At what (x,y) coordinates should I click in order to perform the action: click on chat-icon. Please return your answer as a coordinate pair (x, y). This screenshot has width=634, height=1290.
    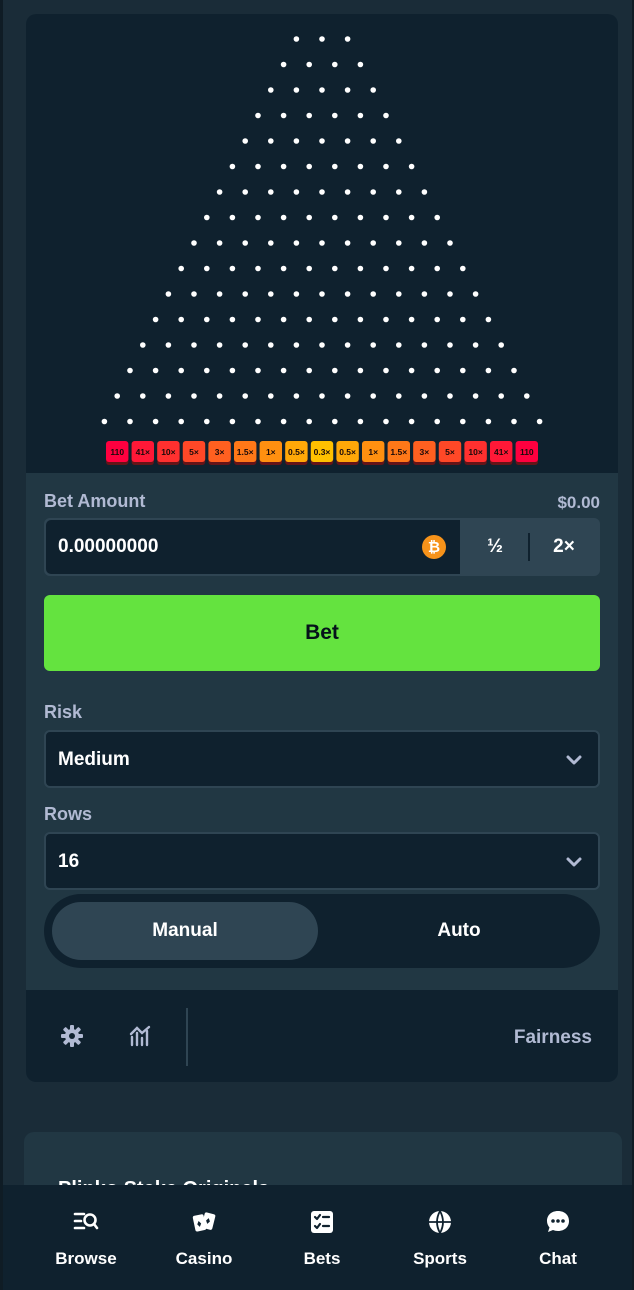
    Looking at the image, I should click on (558, 1221).